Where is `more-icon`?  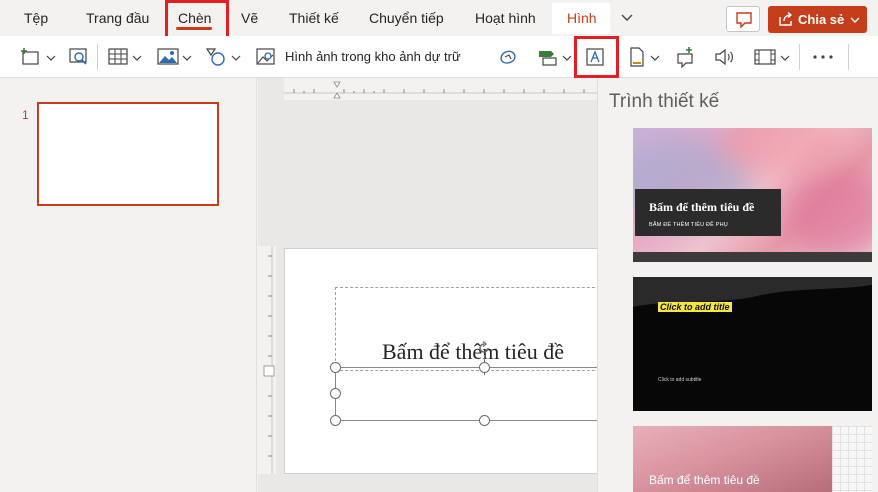
more-icon is located at coordinates (823, 57).